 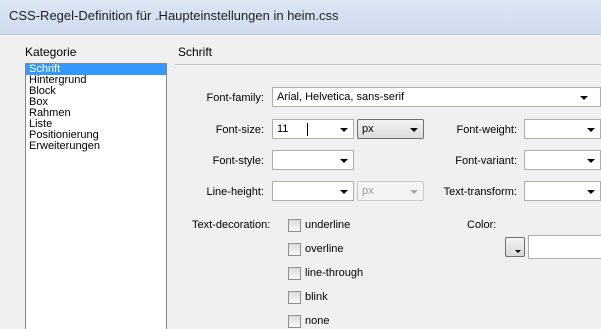 What do you see at coordinates (294, 273) in the screenshot?
I see `line-through-checkbox` at bounding box center [294, 273].